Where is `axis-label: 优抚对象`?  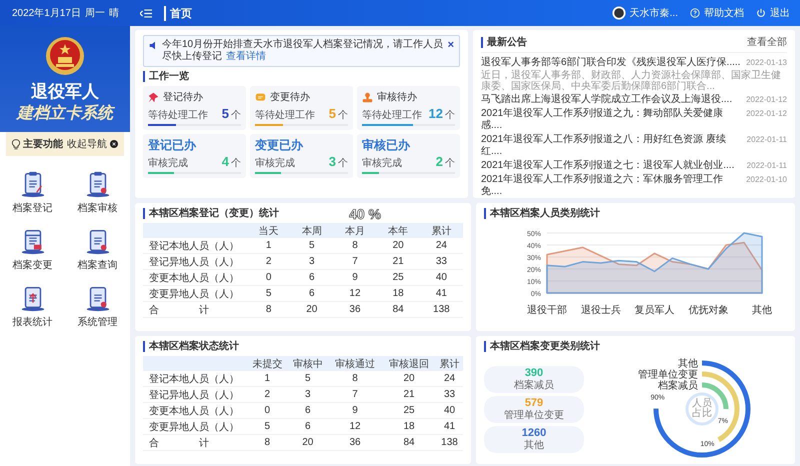 axis-label: 优抚对象 is located at coordinates (708, 310).